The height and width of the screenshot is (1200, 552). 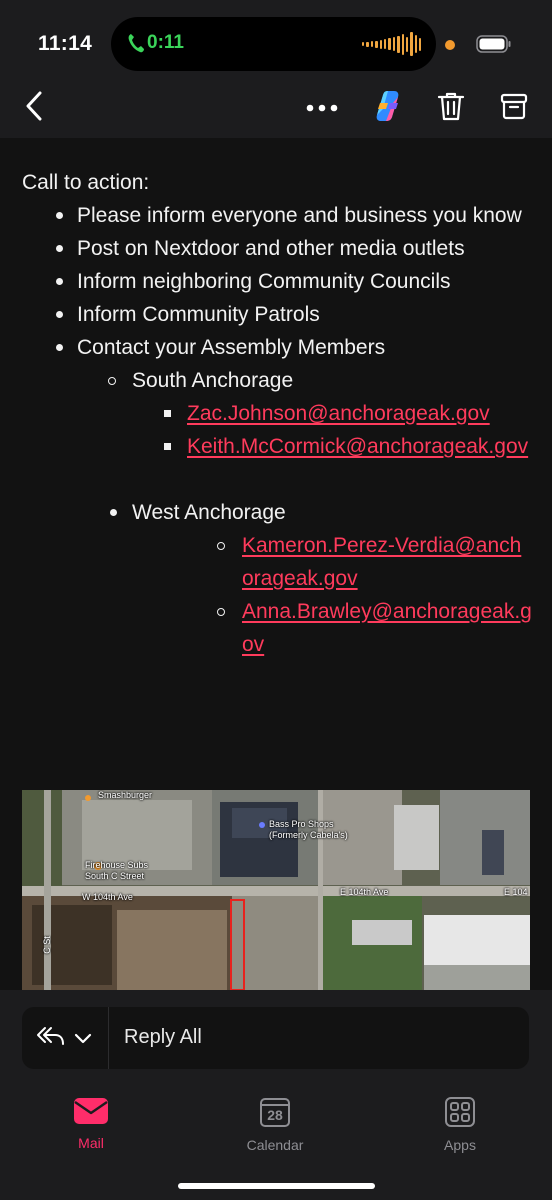 I want to click on tab-mail-label: Mail, so click(x=91, y=1143).